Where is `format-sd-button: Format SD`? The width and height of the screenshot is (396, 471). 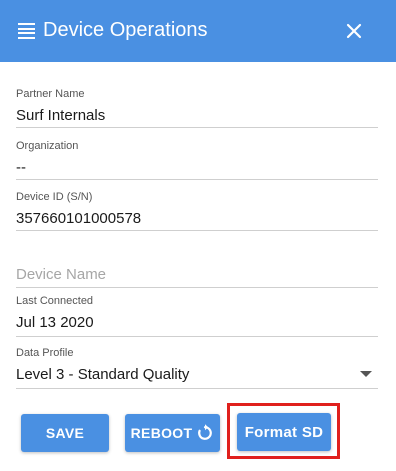
format-sd-button: Format SD is located at coordinates (284, 432).